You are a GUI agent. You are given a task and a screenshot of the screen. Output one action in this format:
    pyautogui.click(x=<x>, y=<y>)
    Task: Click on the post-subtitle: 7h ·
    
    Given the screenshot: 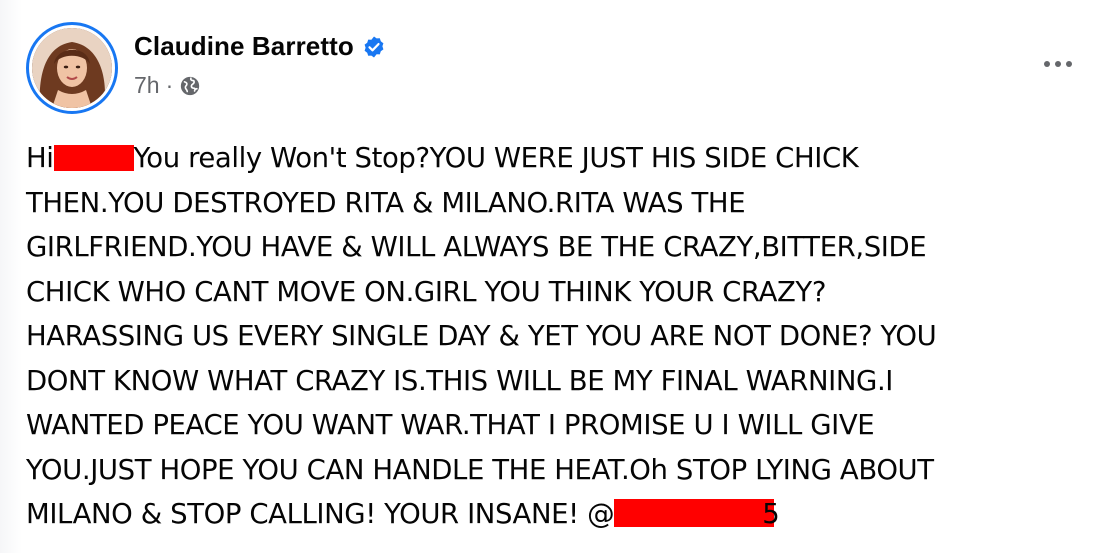 What is the action you would take?
    pyautogui.click(x=260, y=85)
    